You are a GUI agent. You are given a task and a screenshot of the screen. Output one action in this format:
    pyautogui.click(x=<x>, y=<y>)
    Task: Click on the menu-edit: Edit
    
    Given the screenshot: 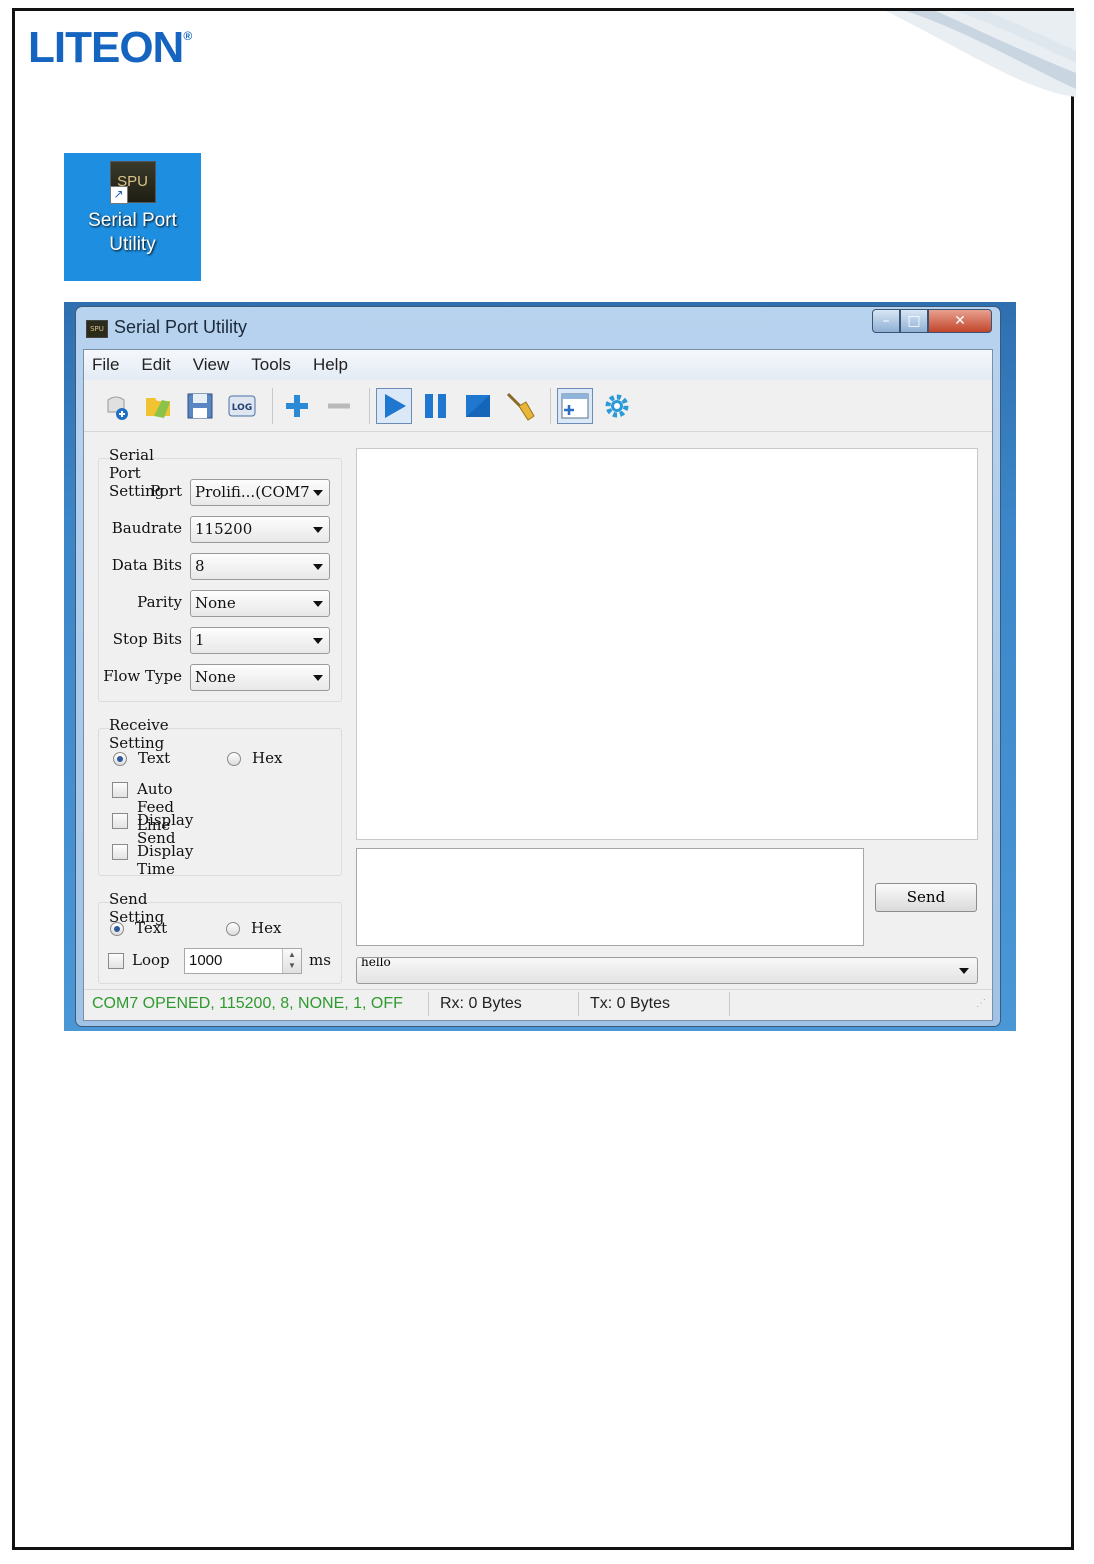 What is the action you would take?
    pyautogui.click(x=155, y=365)
    